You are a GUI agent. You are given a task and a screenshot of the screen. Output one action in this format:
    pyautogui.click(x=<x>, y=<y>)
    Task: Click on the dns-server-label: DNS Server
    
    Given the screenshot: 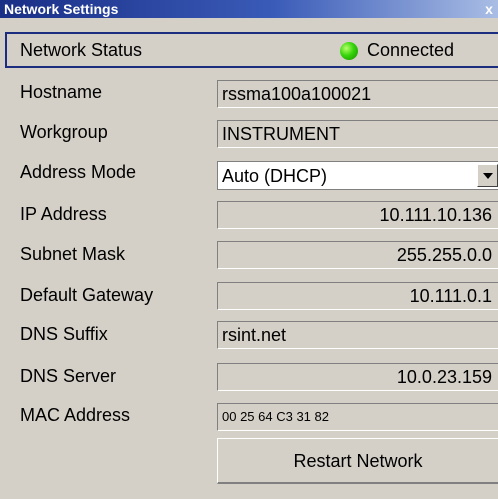 What is the action you would take?
    pyautogui.click(x=68, y=376)
    